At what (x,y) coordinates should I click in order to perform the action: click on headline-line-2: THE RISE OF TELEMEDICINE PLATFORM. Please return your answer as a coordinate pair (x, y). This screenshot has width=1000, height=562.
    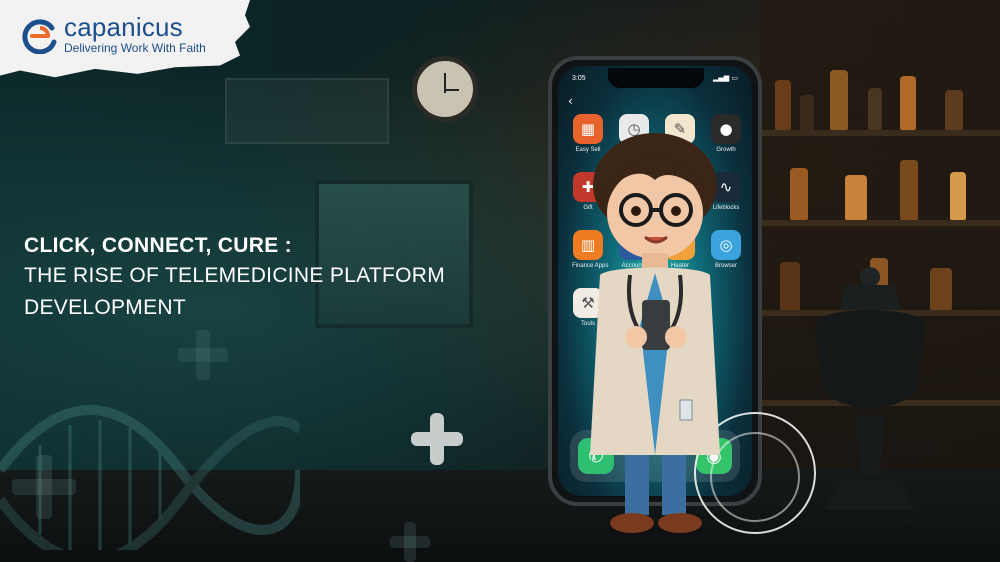
    Looking at the image, I should click on (235, 275).